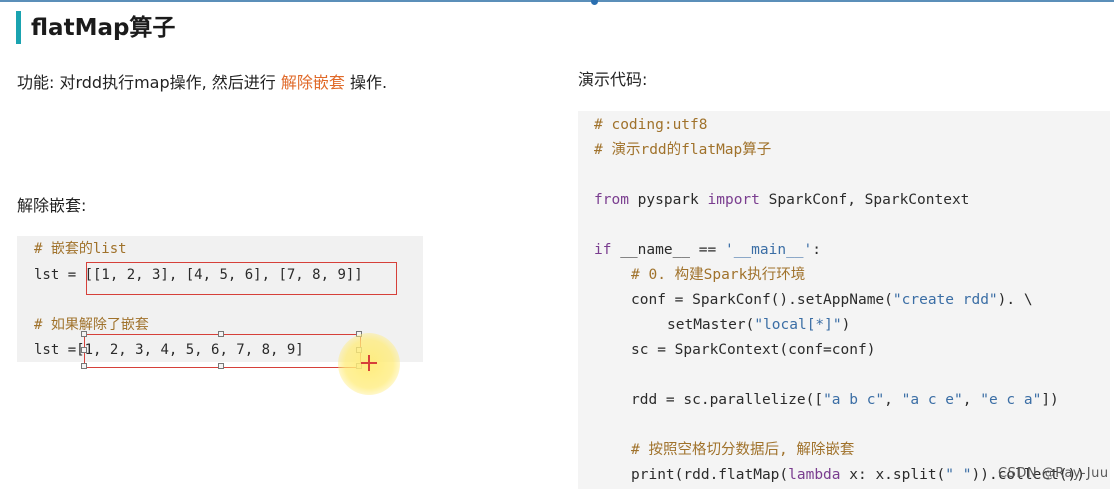  What do you see at coordinates (668, 250) in the screenshot?
I see `code-text: __name__ ==` at bounding box center [668, 250].